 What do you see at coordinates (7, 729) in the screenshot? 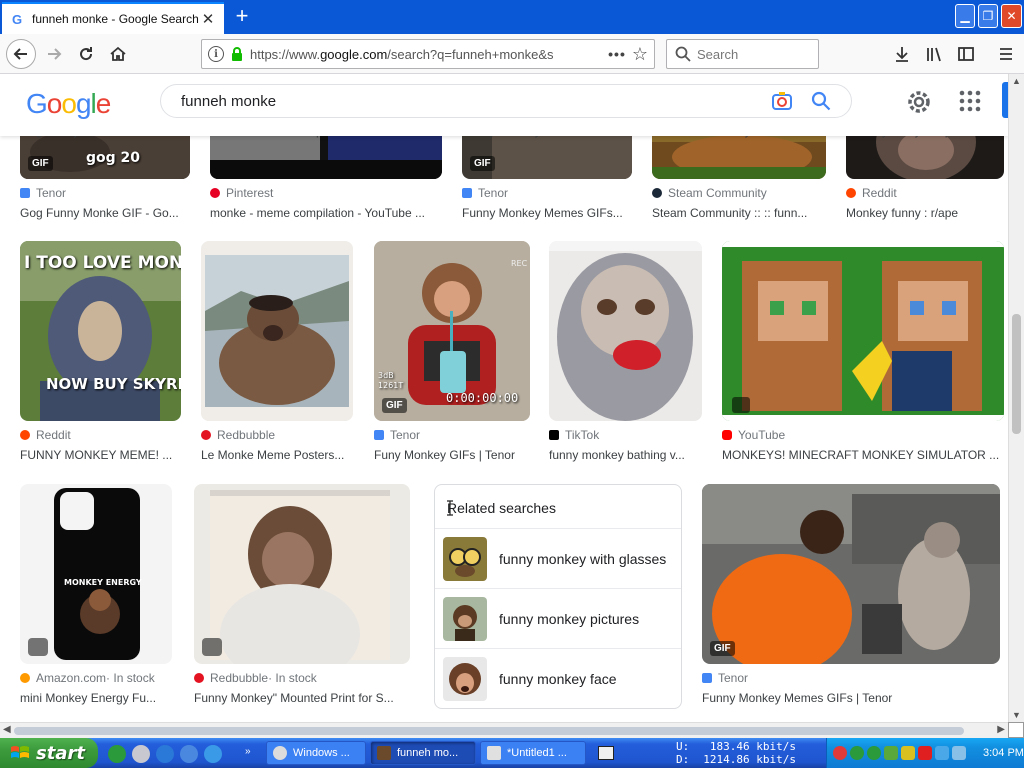
I see `scroll-left-arrow-icon: ◀` at bounding box center [7, 729].